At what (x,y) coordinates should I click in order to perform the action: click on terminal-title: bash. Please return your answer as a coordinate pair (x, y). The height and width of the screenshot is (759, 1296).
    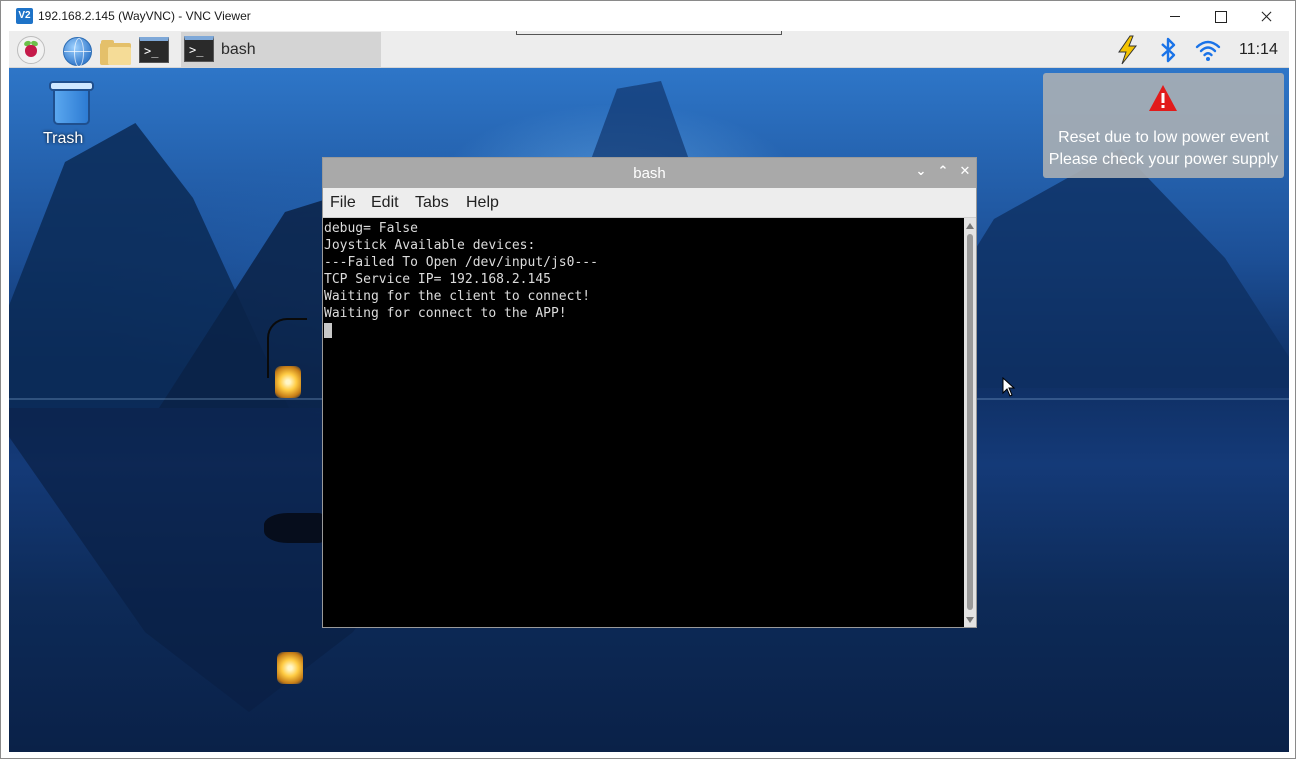
    Looking at the image, I should click on (649, 173).